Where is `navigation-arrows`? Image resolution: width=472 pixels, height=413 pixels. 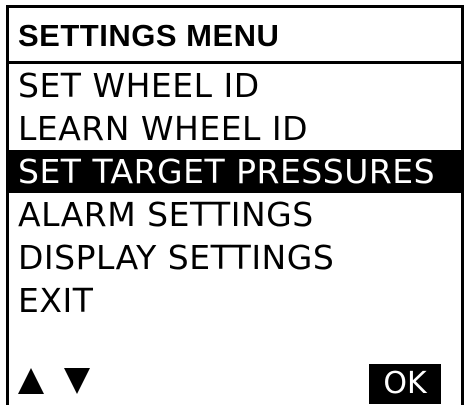 navigation-arrows is located at coordinates (54, 381).